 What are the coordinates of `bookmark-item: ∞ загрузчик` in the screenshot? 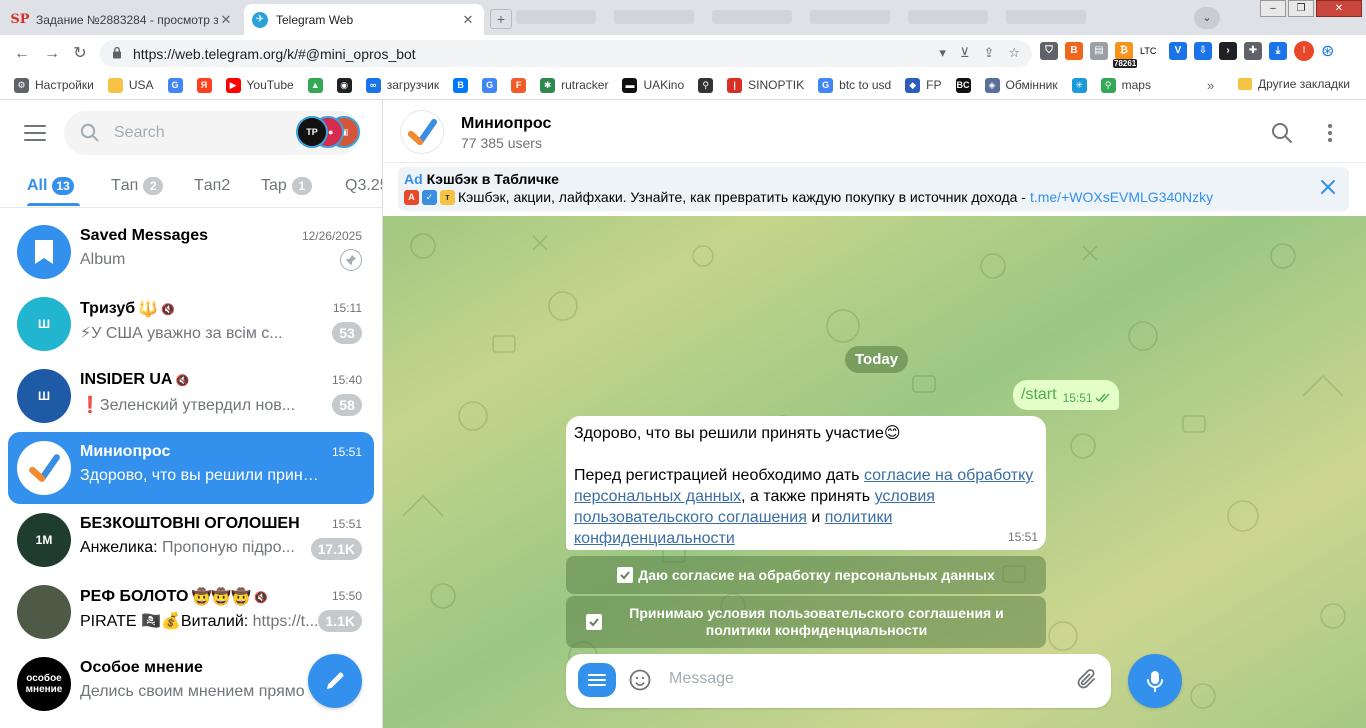 It's located at (402, 85).